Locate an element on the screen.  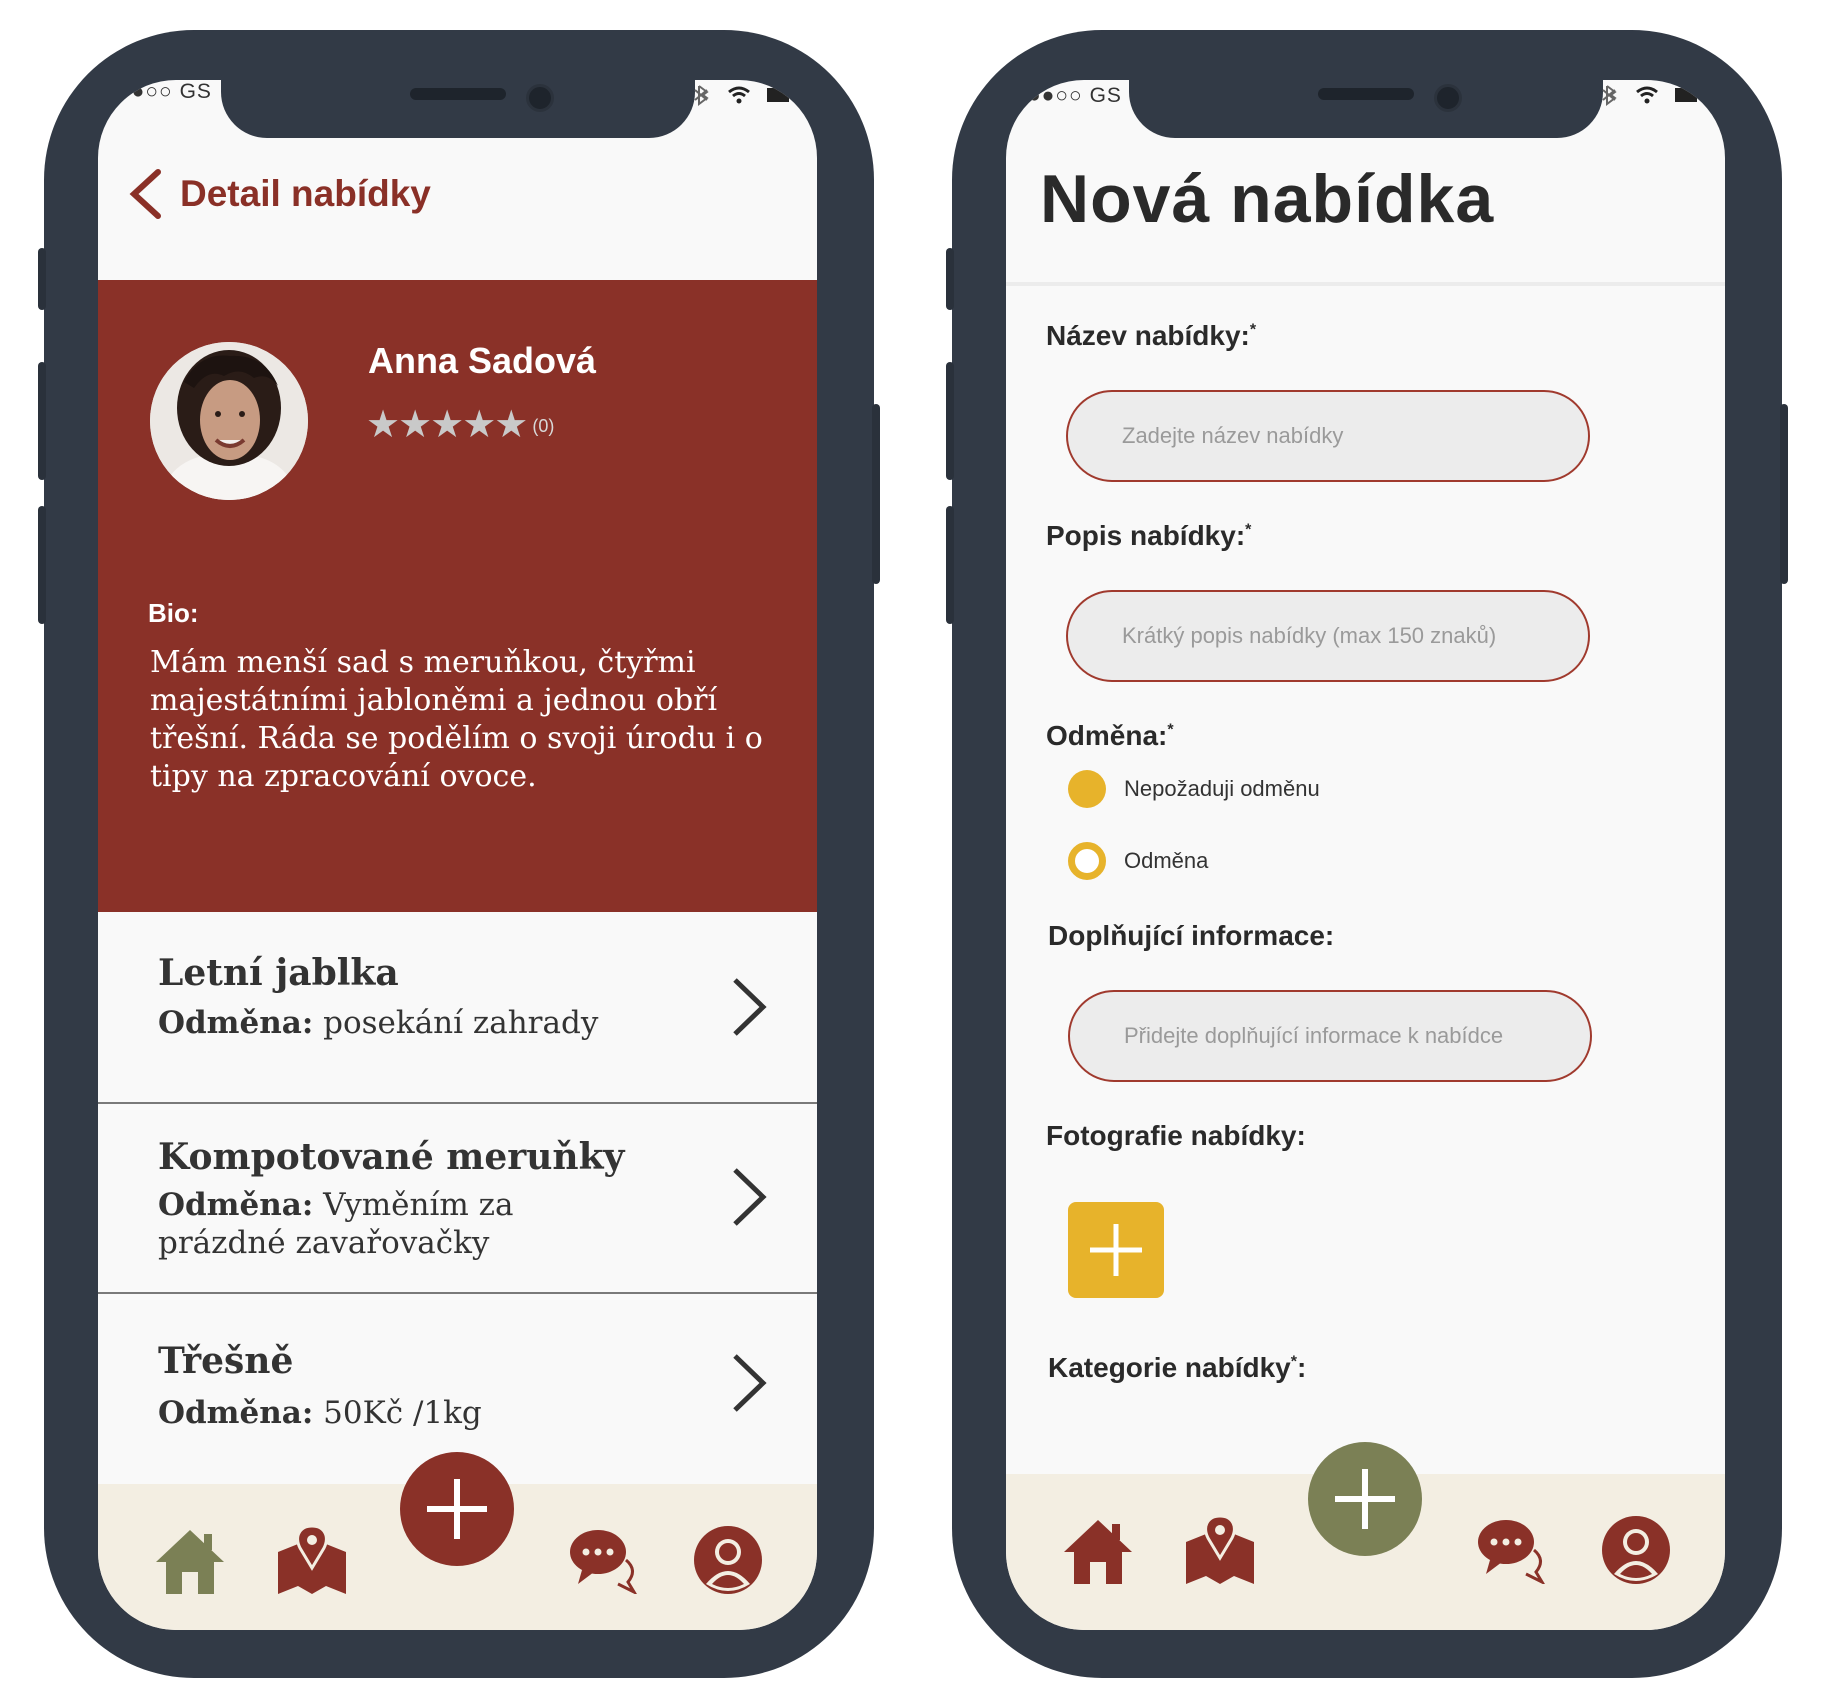
star-icons: ★★★★★ is located at coordinates (447, 425).